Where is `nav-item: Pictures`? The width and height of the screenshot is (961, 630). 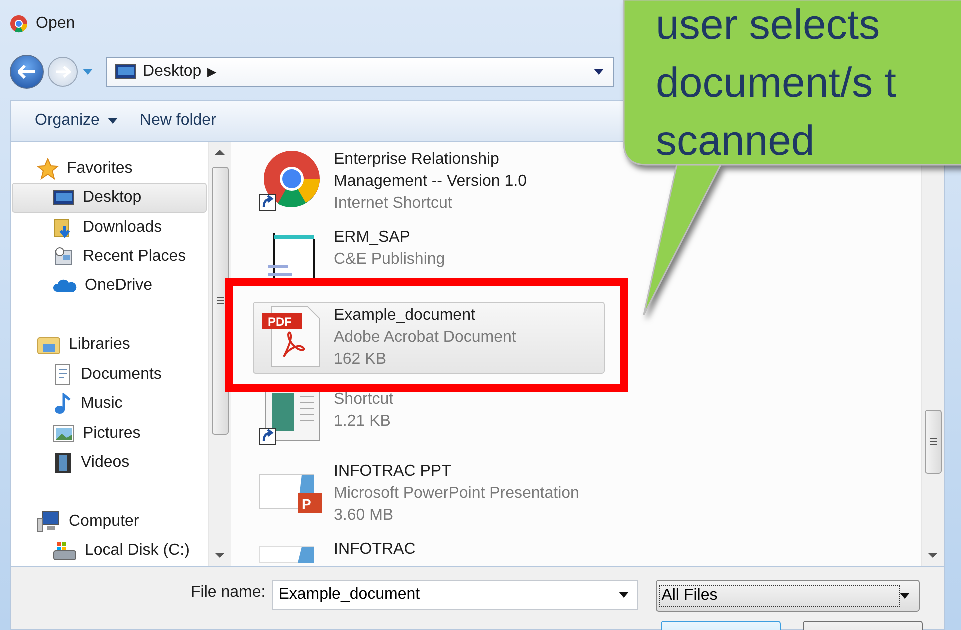 nav-item: Pictures is located at coordinates (109, 433).